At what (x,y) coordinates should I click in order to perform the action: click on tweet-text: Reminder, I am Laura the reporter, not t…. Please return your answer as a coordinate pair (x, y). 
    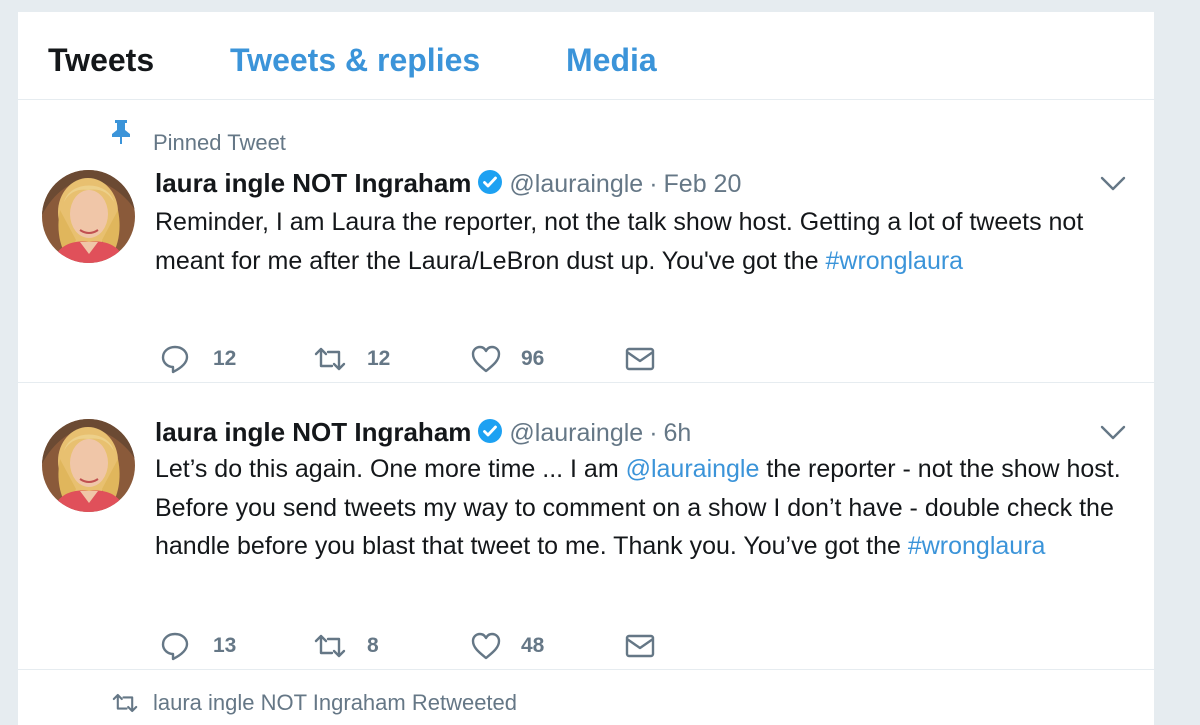
    Looking at the image, I should click on (647, 241).